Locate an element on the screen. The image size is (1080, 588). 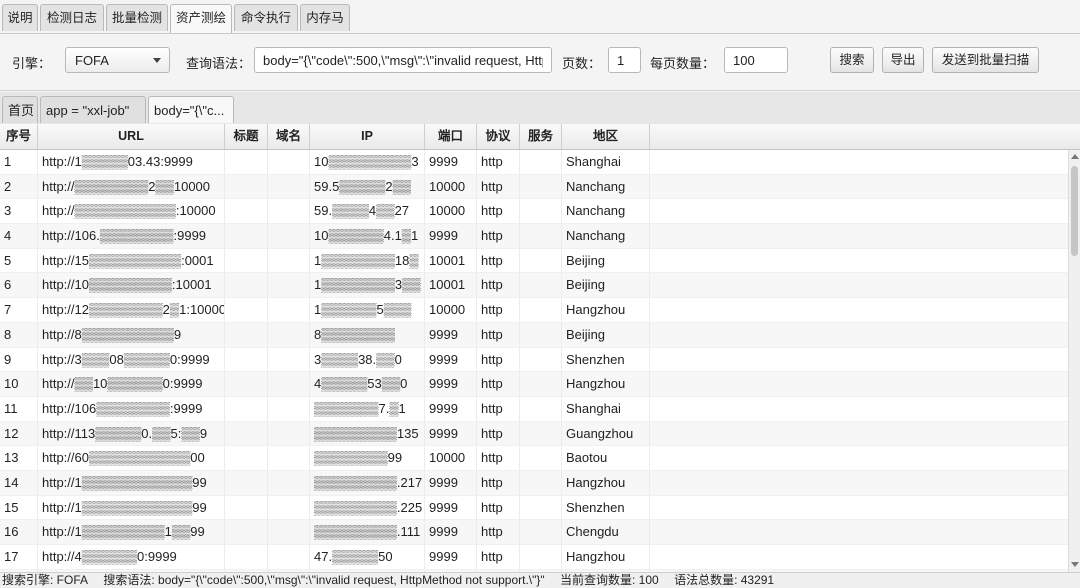
row-number: 6 is located at coordinates (19, 285).